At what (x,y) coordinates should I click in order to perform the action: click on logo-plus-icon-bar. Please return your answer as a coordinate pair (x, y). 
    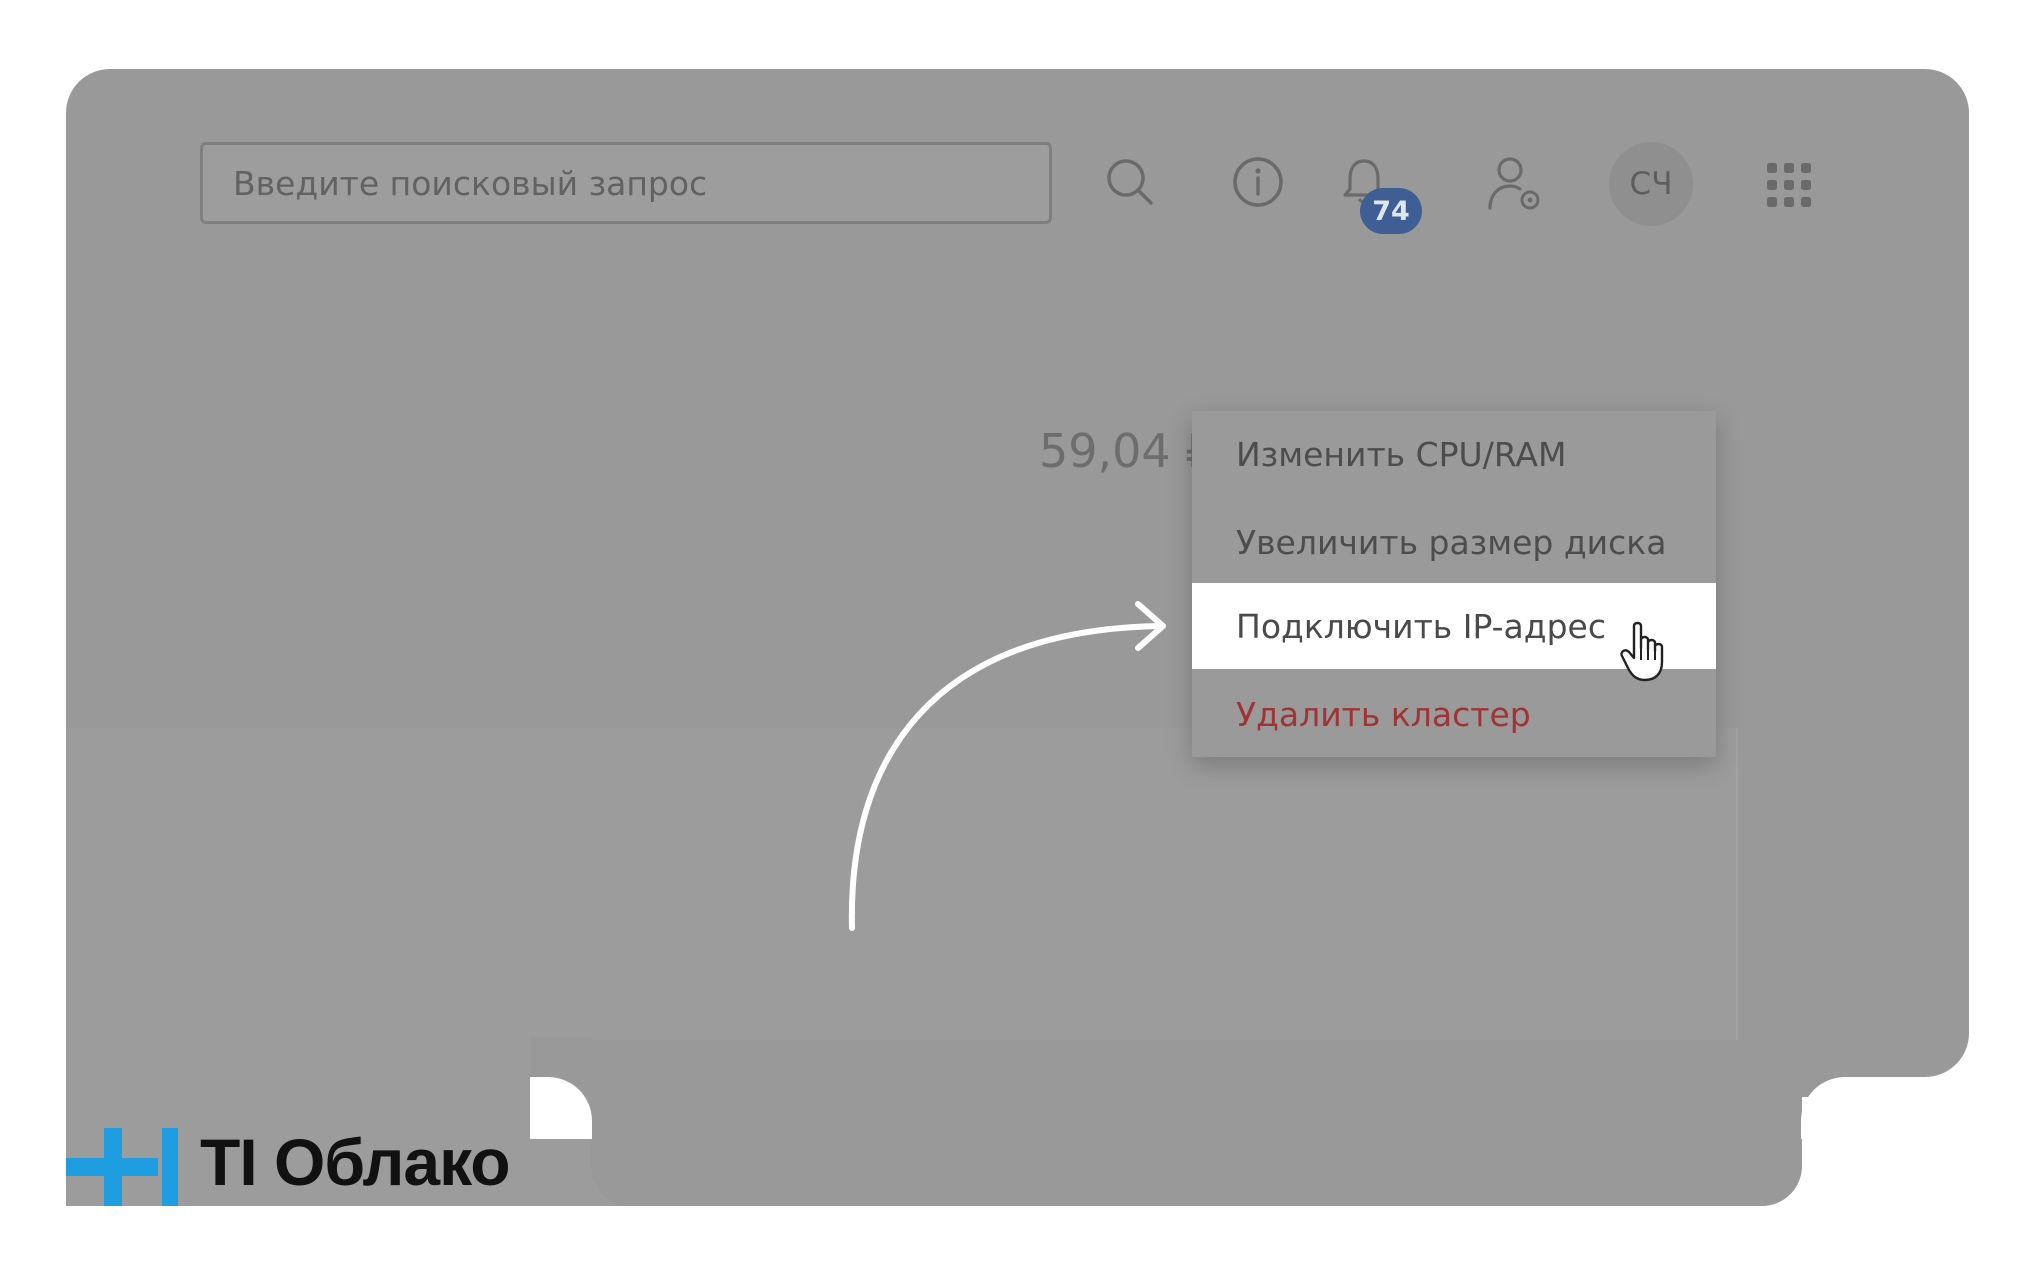
    Looking at the image, I should click on (112, 1167).